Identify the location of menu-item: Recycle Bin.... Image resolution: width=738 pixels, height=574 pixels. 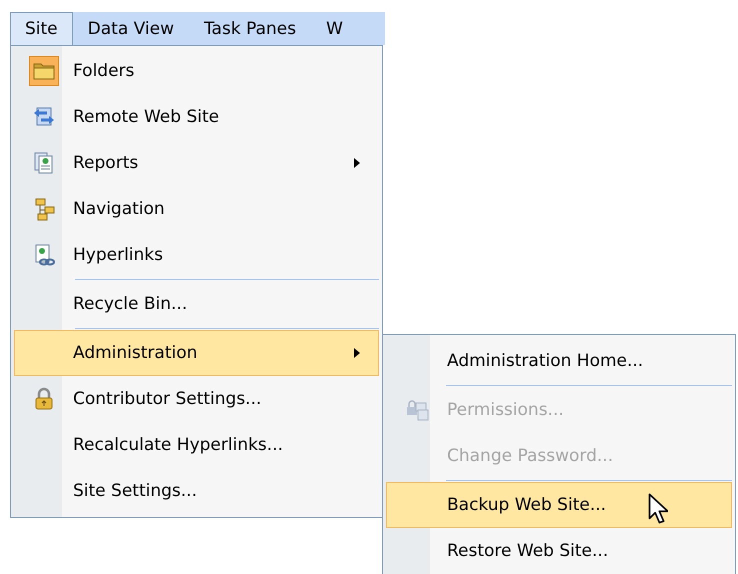
(196, 304).